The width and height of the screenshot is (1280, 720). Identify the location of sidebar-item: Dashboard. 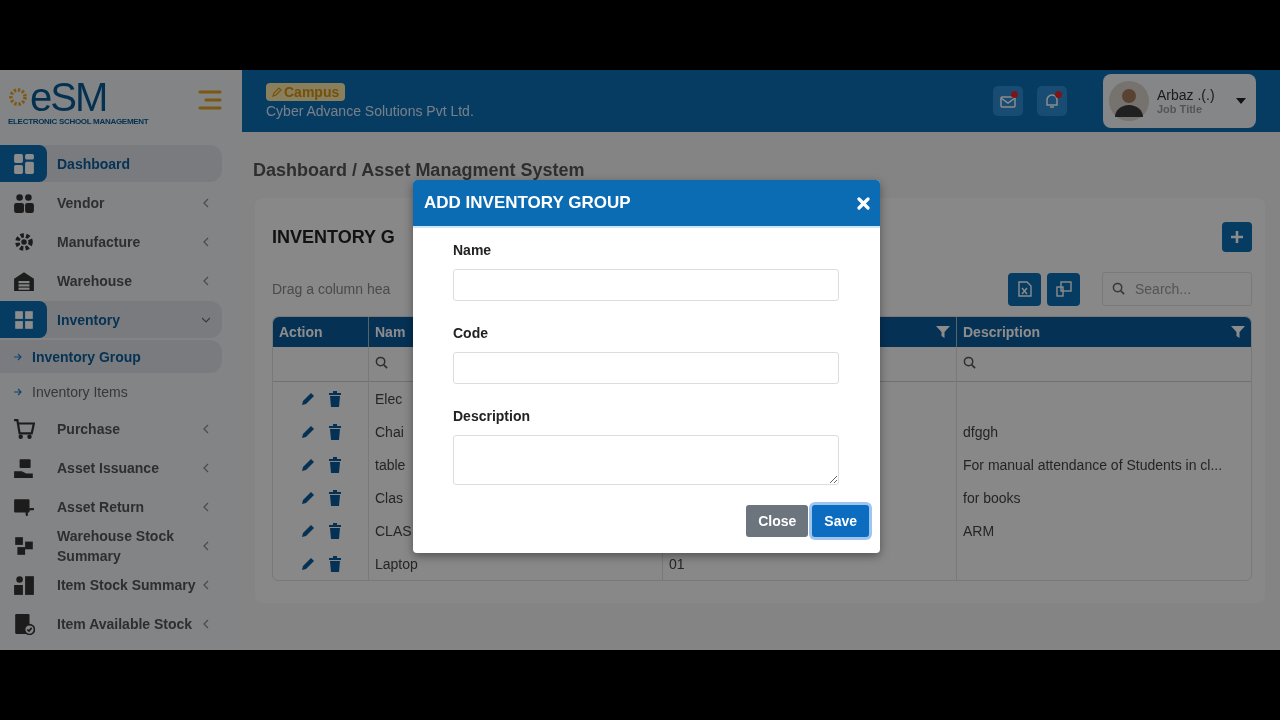
(111, 163).